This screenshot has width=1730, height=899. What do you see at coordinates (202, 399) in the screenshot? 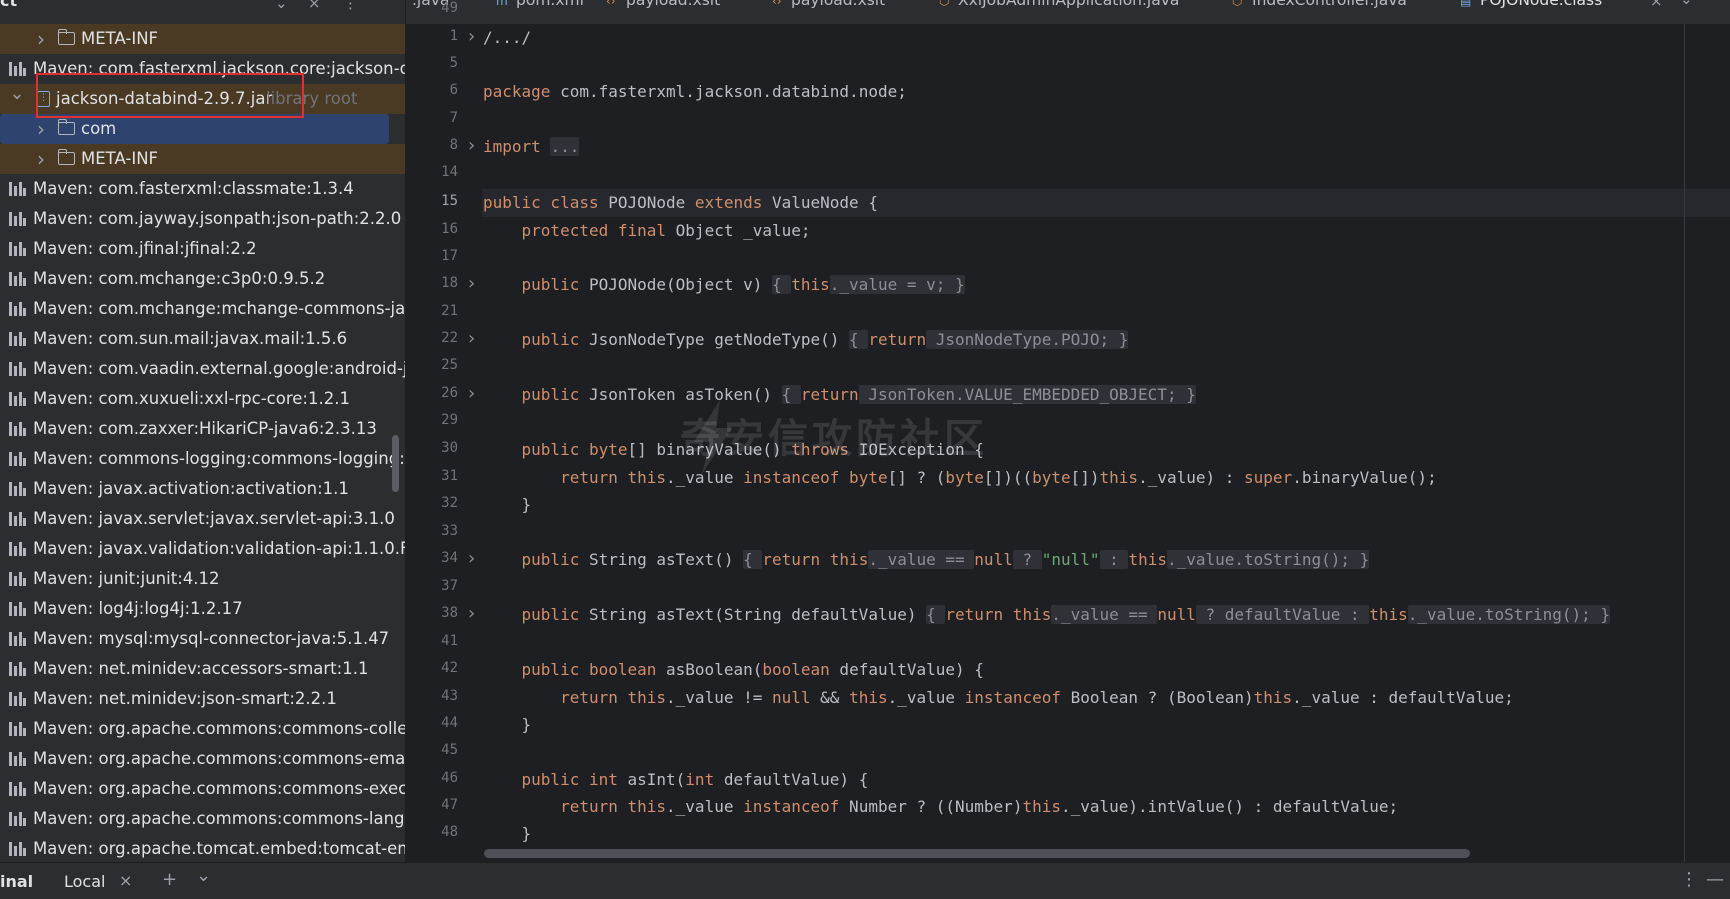
I see `tree-row: Maven: com.xuxueli:xxl-rpc-core:1.2.1` at bounding box center [202, 399].